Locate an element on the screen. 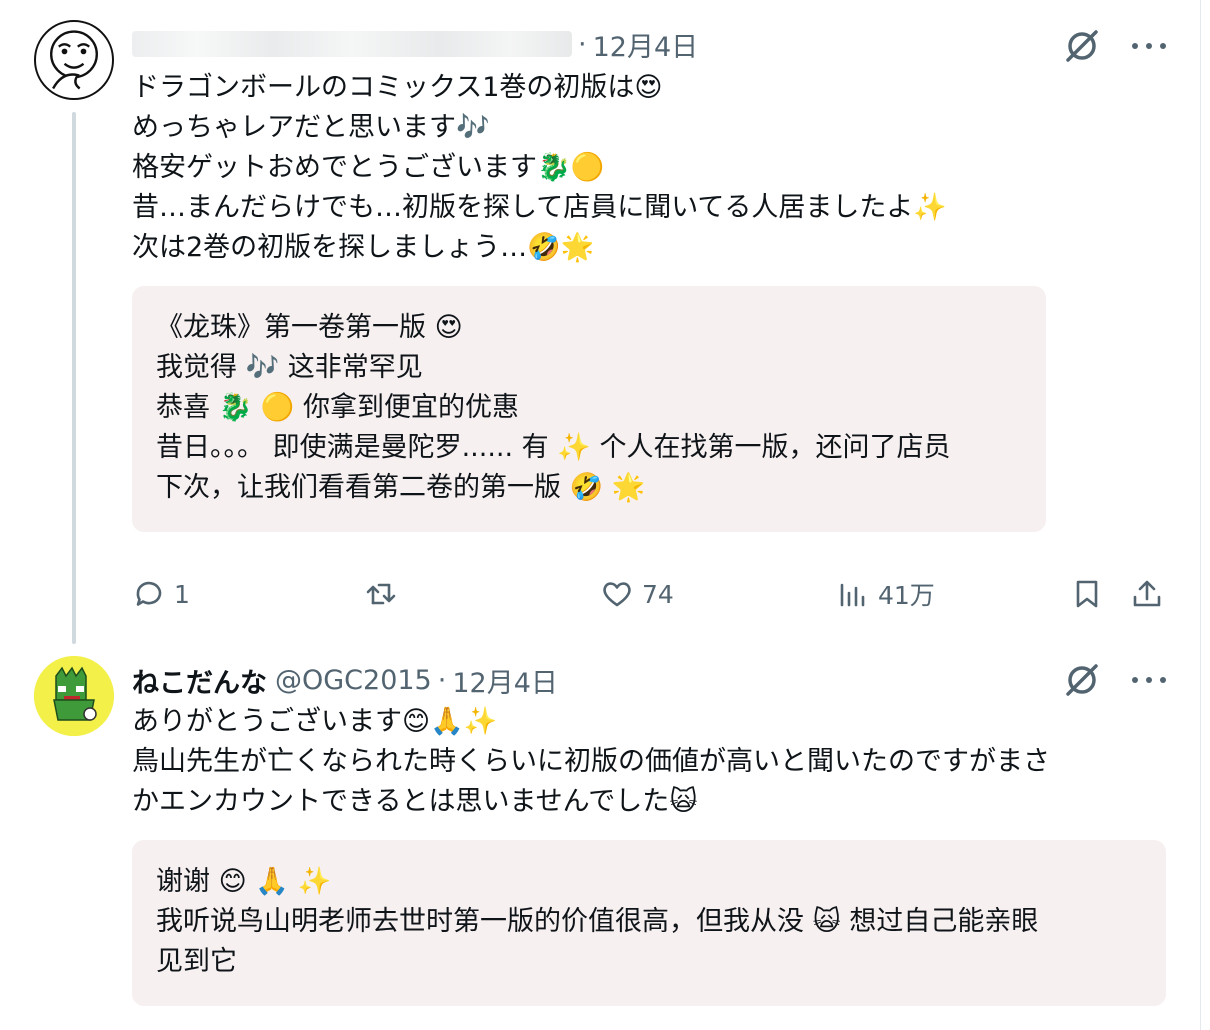 The width and height of the screenshot is (1210, 1030). action-bar: 1 74 41万 is located at coordinates (652, 594).